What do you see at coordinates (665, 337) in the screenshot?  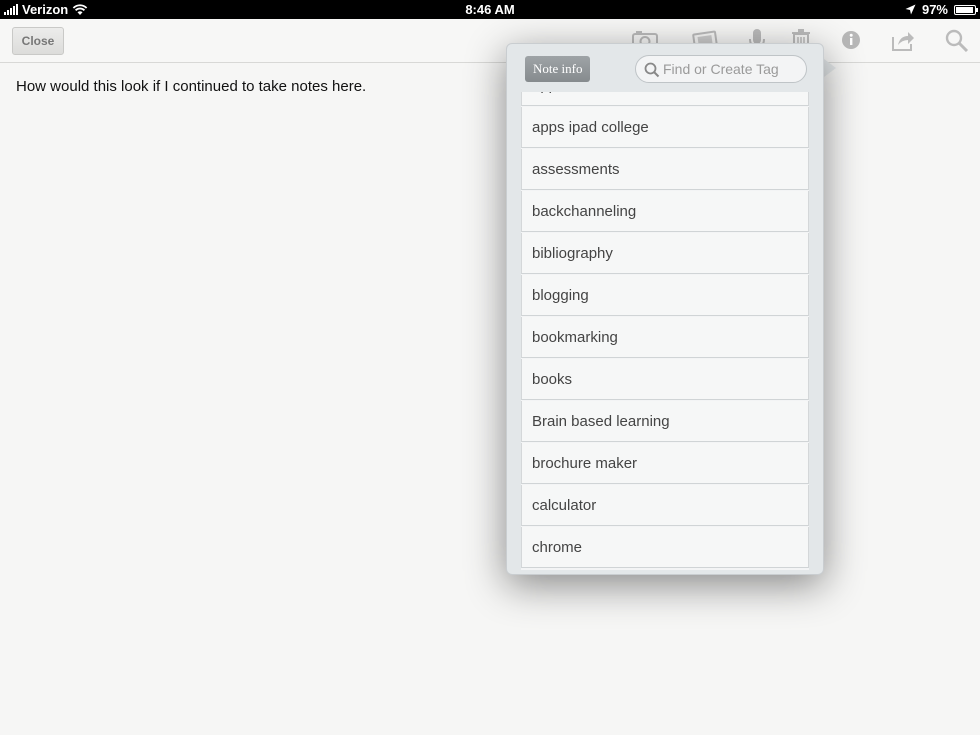 I see `tag-list-item: bookmarking` at bounding box center [665, 337].